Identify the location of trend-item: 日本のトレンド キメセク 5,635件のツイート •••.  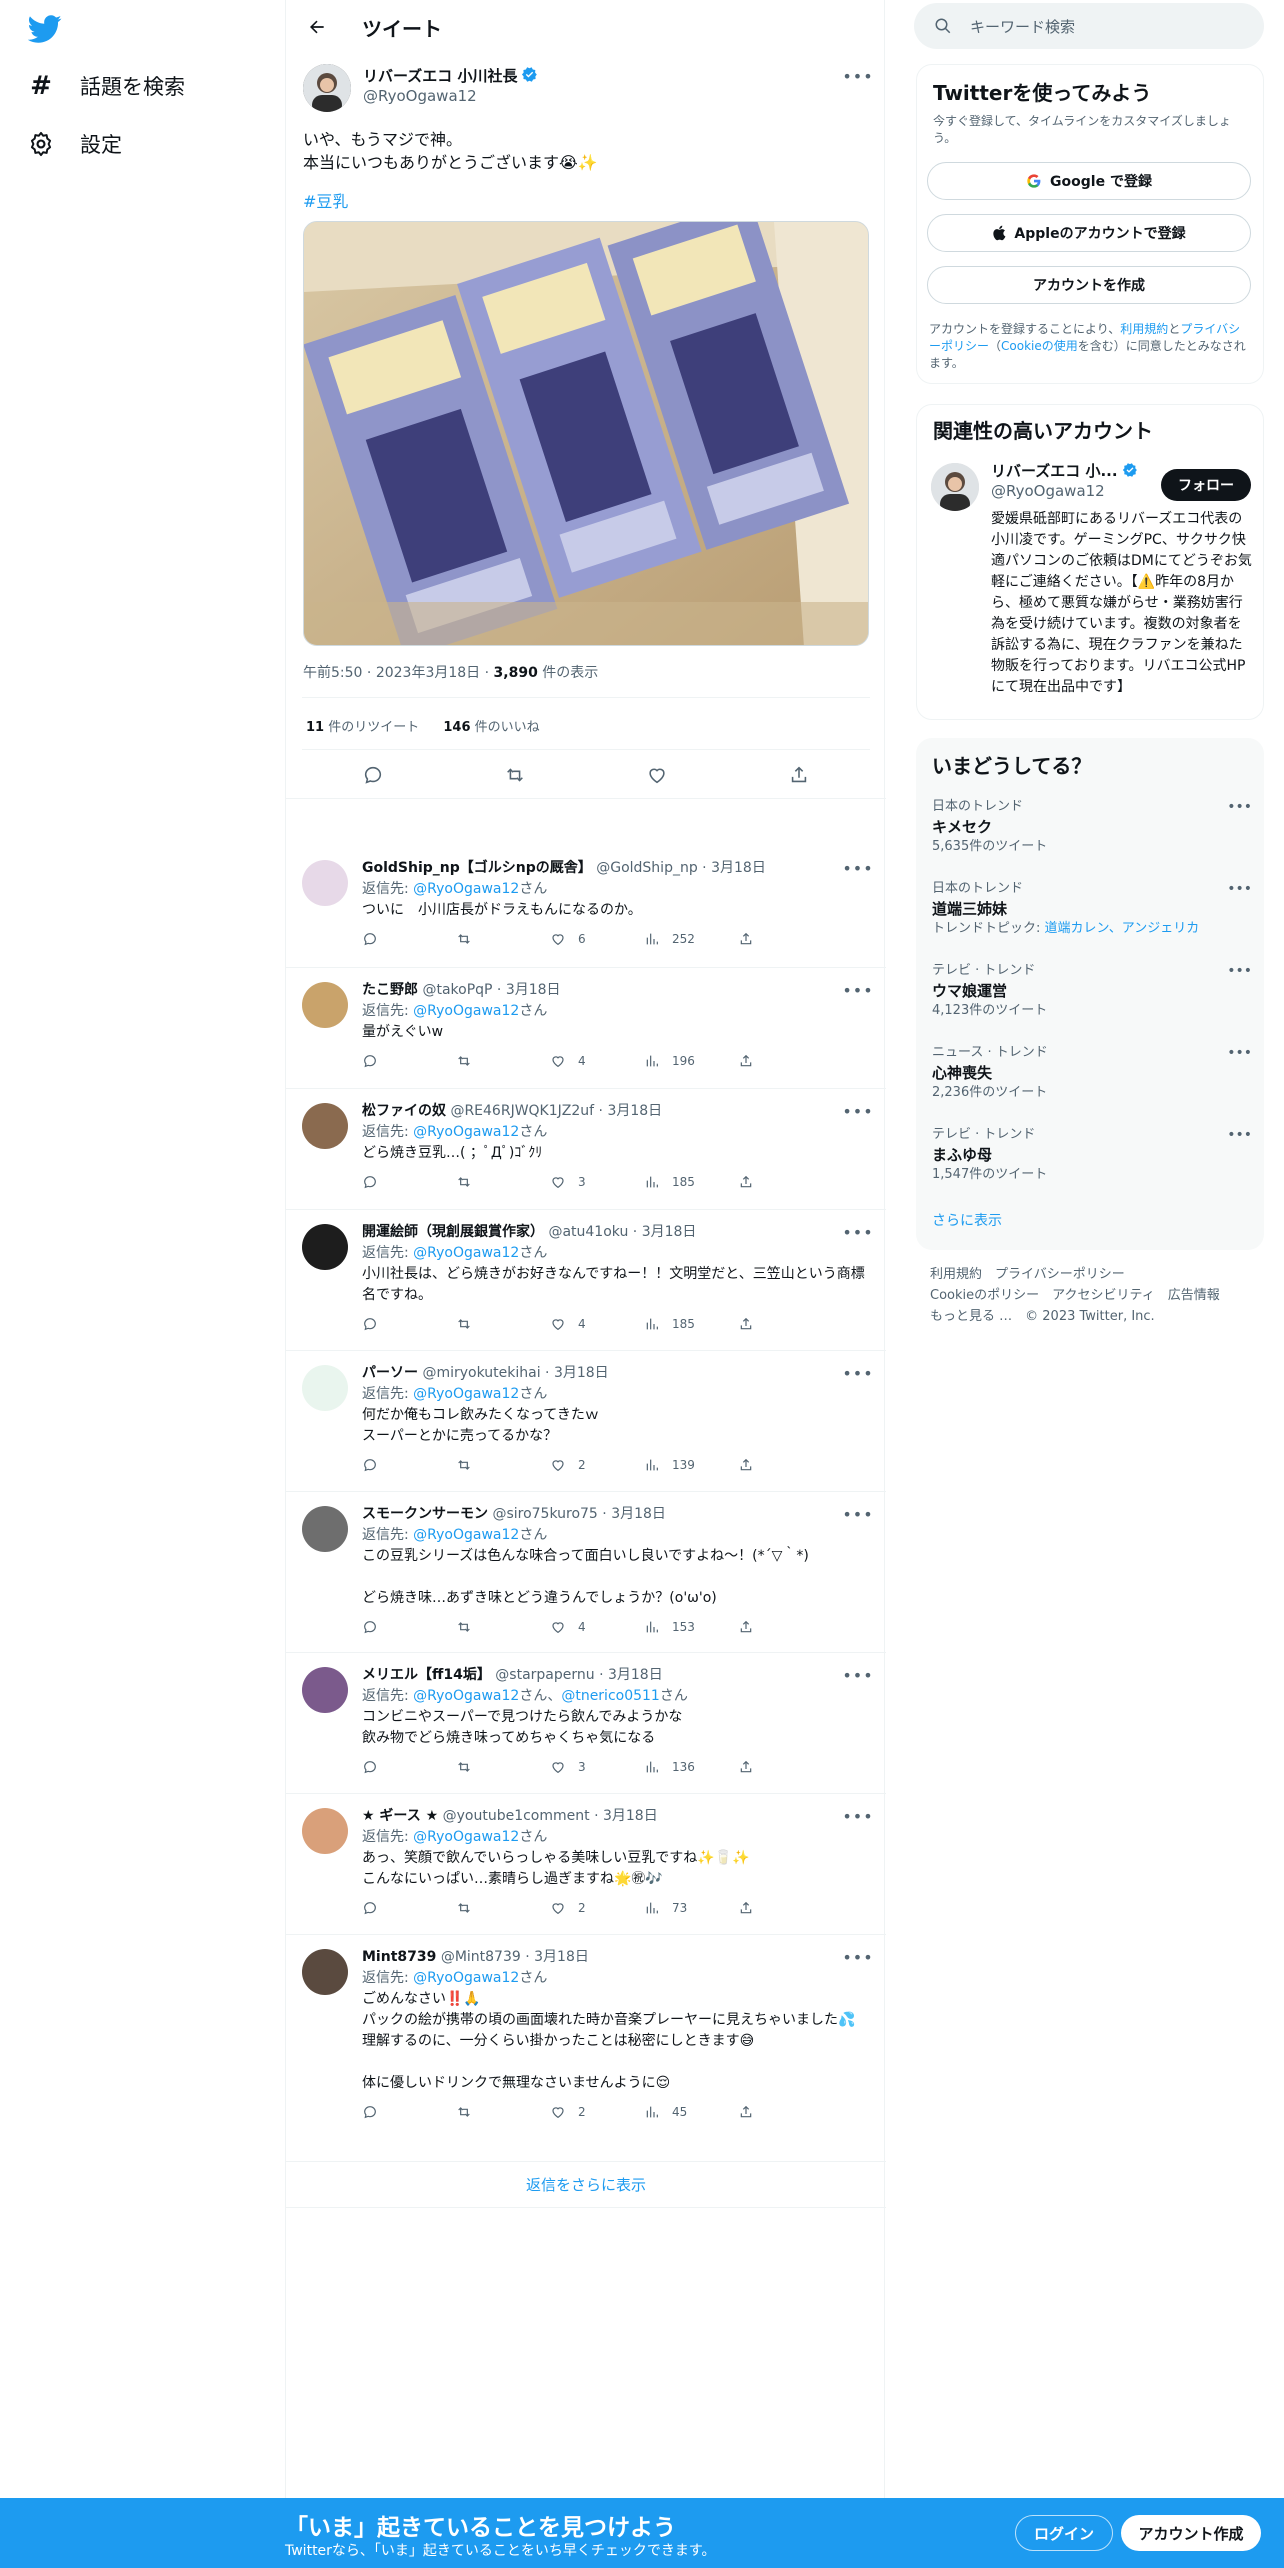
(1092, 827).